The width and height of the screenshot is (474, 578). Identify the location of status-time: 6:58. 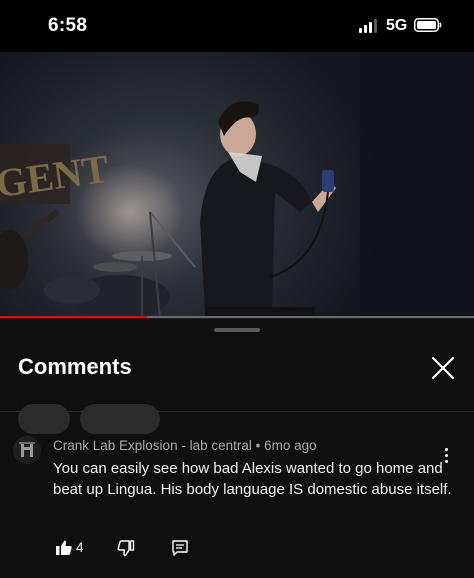
(68, 25).